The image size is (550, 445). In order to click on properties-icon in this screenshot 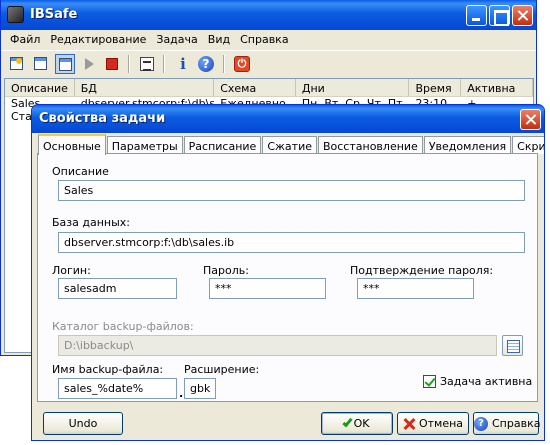, I will do `click(147, 64)`.